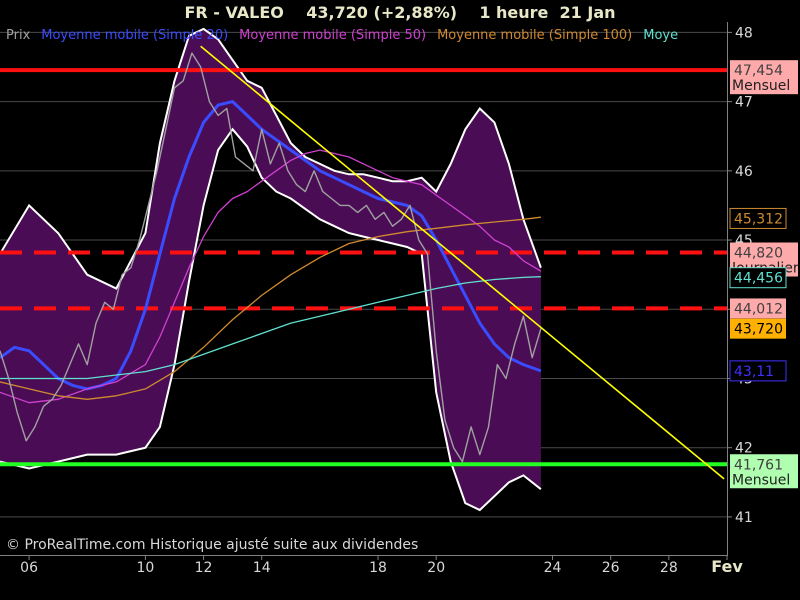  What do you see at coordinates (660, 35) in the screenshot?
I see `legend-entry-4: Moye` at bounding box center [660, 35].